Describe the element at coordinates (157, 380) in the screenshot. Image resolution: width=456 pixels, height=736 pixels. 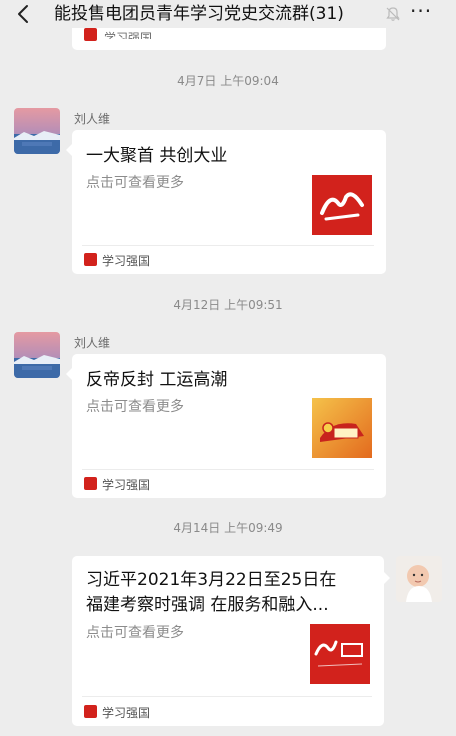
I see `card-title: 反帝反封 工运高潮` at that location.